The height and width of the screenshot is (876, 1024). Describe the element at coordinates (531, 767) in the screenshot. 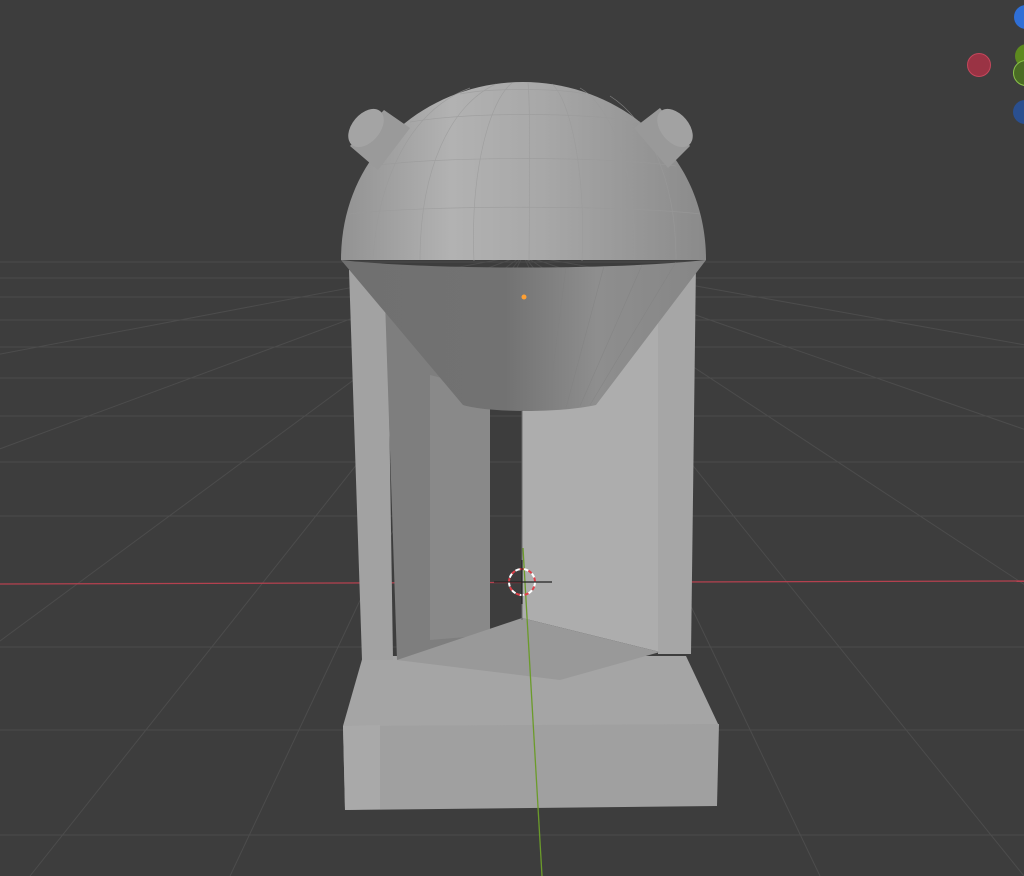

I see `base-front-face` at that location.